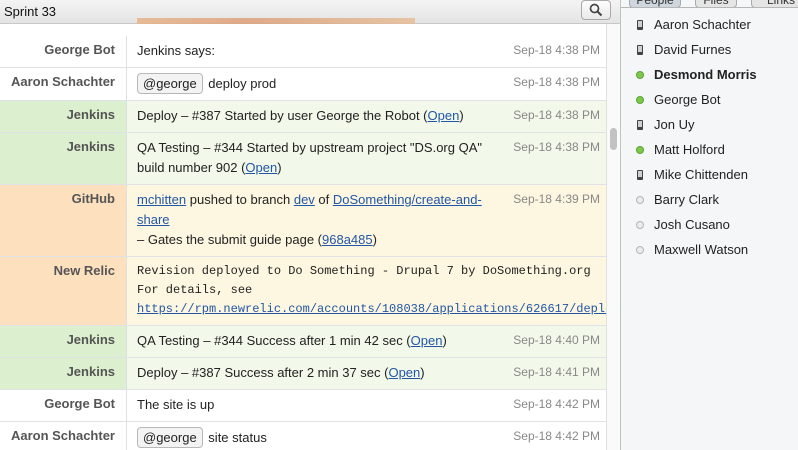 This screenshot has height=450, width=798. I want to click on person-item: Mike Chittenden, so click(709, 174).